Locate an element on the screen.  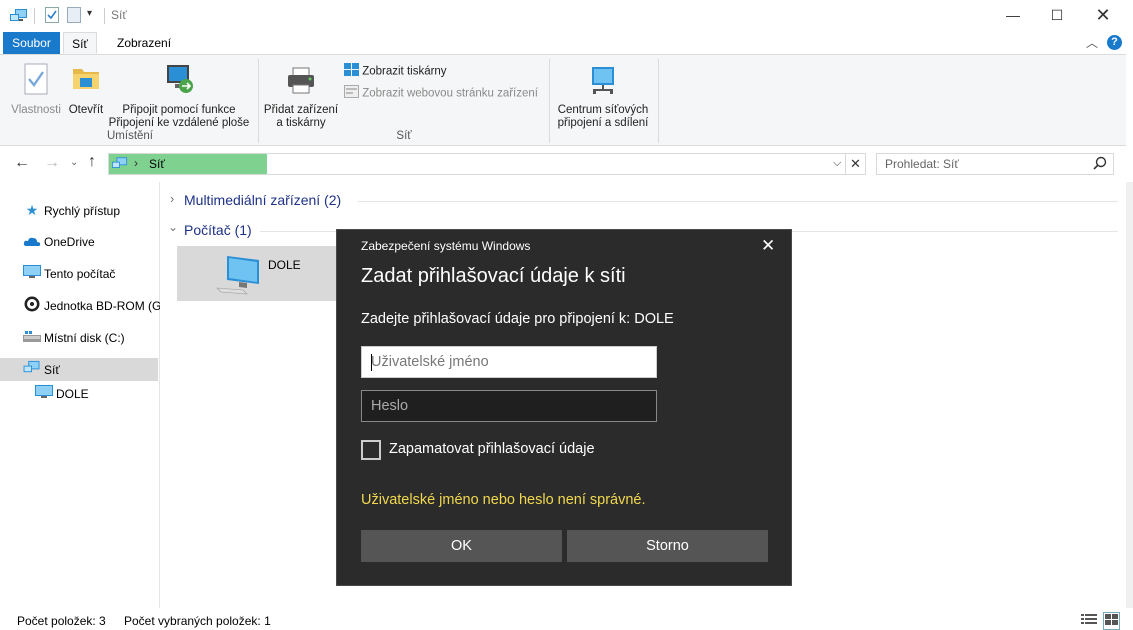
sidebar-item-label: OneDrive is located at coordinates (69, 242).